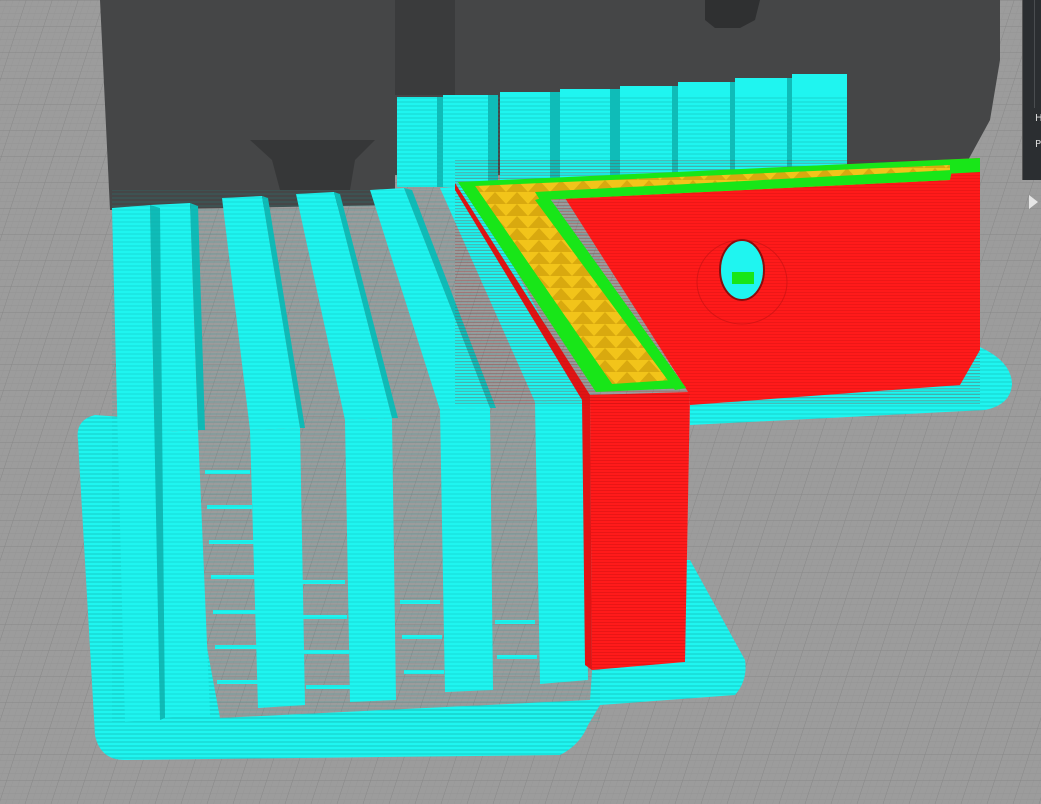 The image size is (1041, 804). I want to click on side-panel: H P, so click(1031, 90).